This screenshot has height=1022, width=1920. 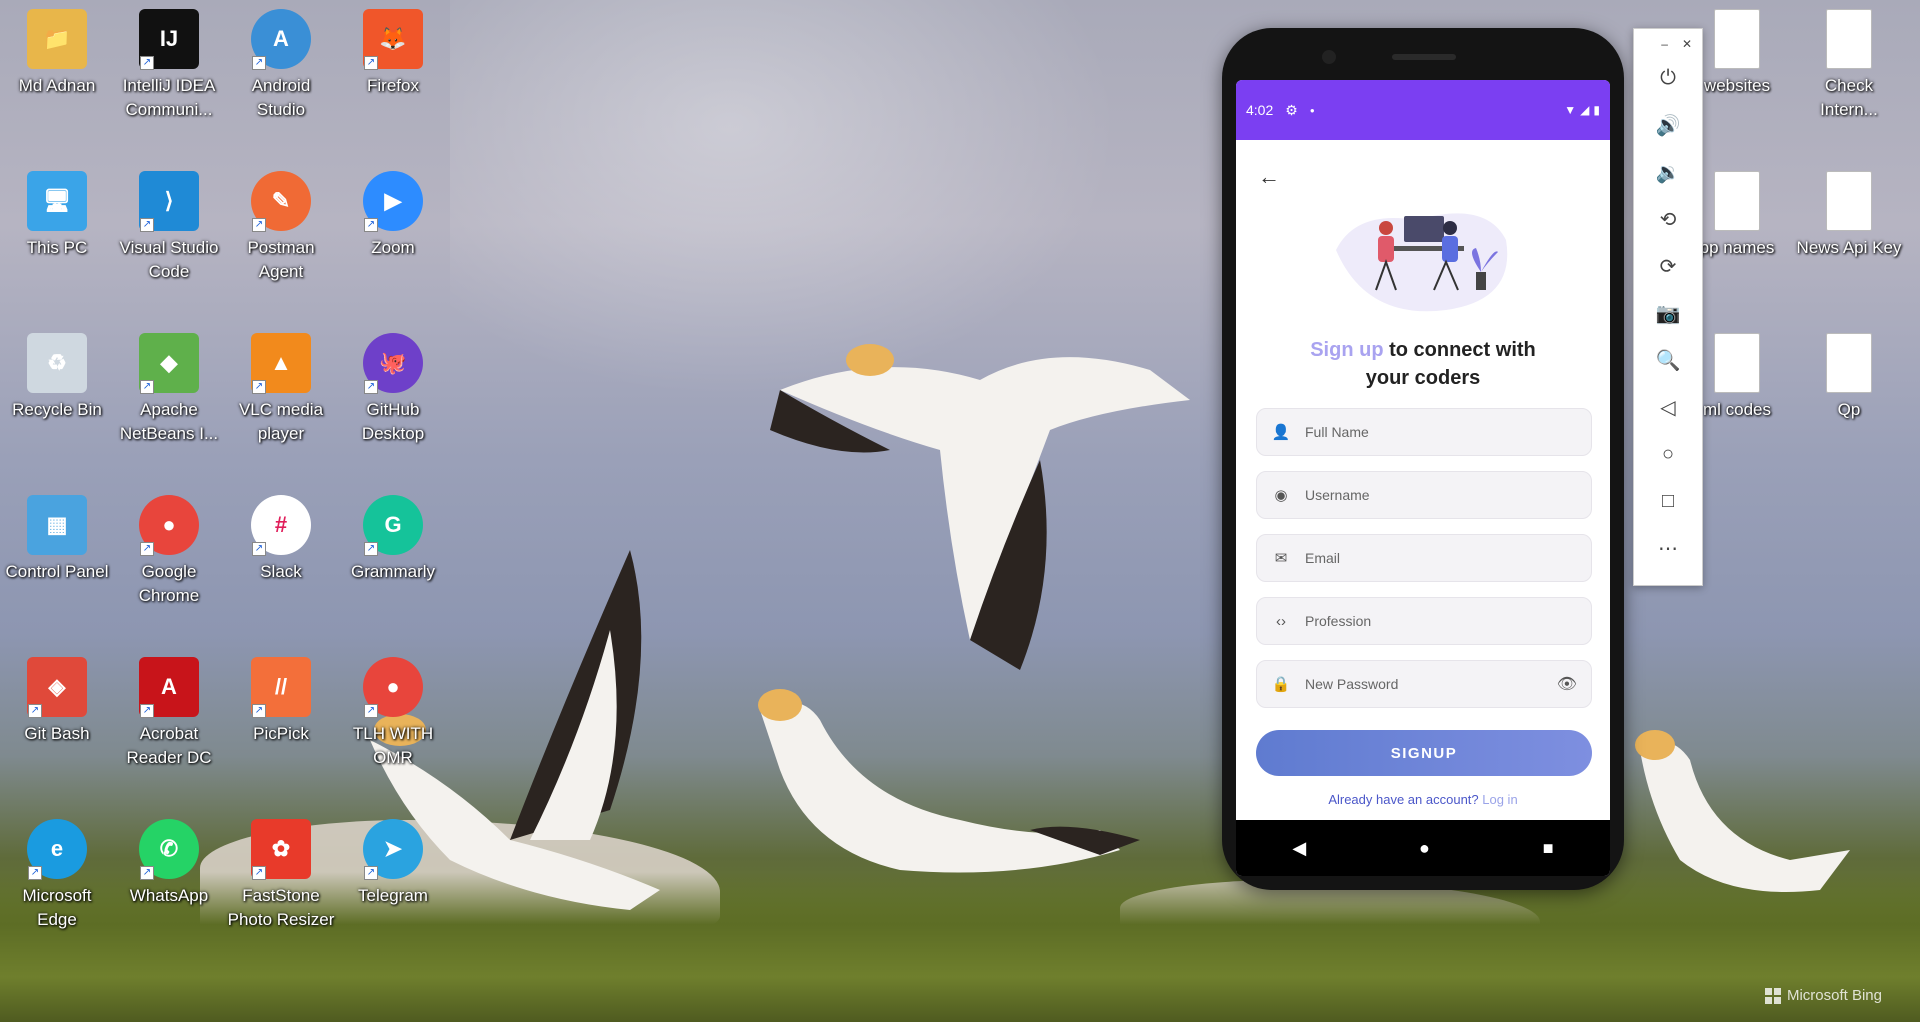 What do you see at coordinates (1849, 377) in the screenshot?
I see `desktop-shortcut: Qp` at bounding box center [1849, 377].